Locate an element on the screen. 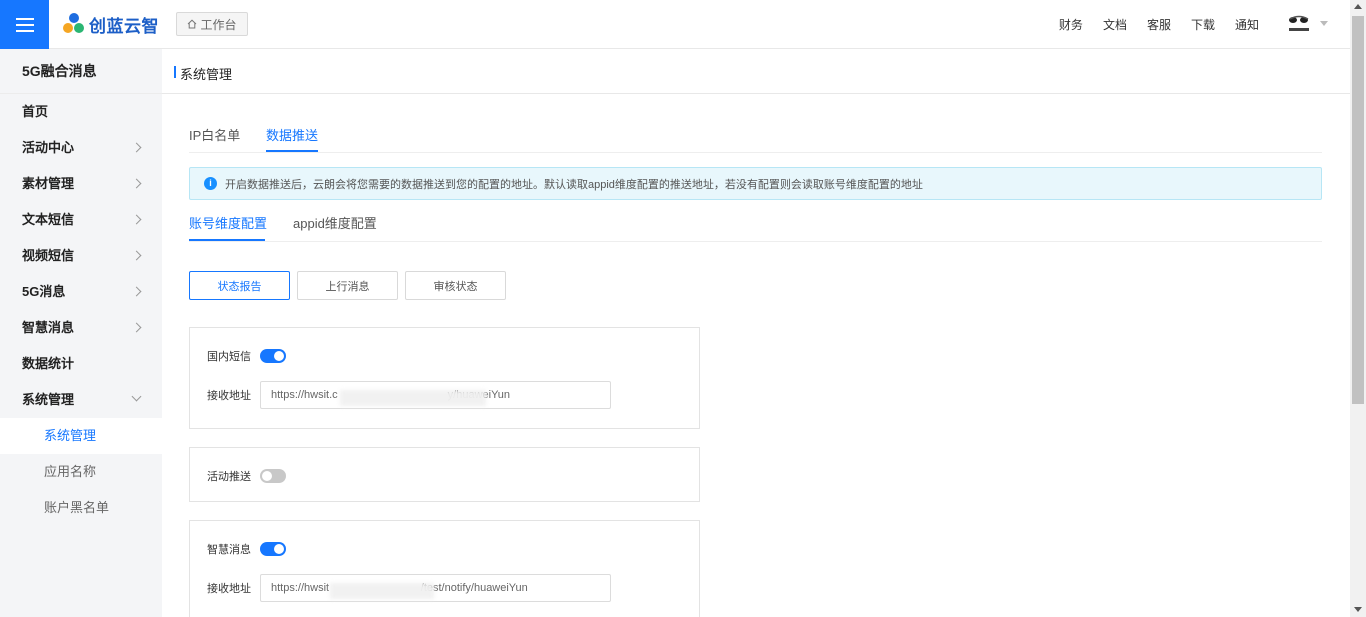 The image size is (1366, 617). sidebar-item-video-sms: 视频短信 is located at coordinates (81, 256).